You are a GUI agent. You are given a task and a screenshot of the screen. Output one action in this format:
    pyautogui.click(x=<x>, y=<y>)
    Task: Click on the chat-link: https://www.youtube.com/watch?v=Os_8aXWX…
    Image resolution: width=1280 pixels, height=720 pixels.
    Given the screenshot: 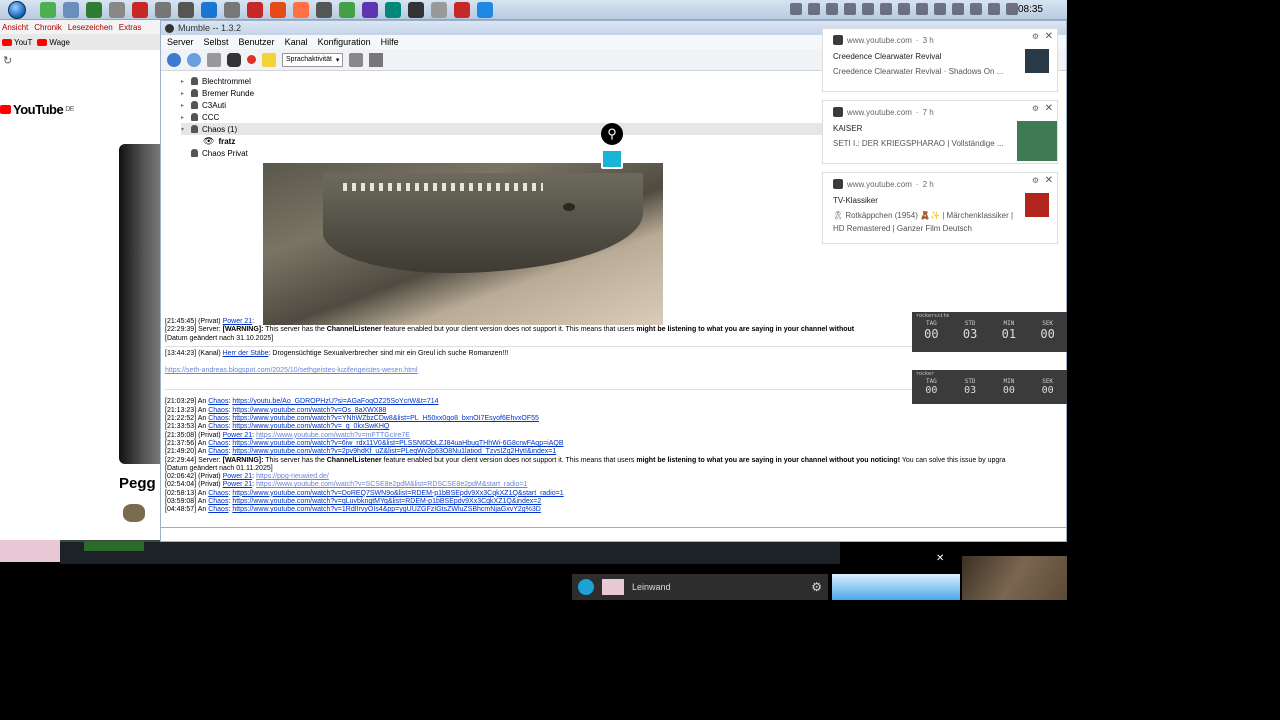 What is the action you would take?
    pyautogui.click(x=309, y=410)
    